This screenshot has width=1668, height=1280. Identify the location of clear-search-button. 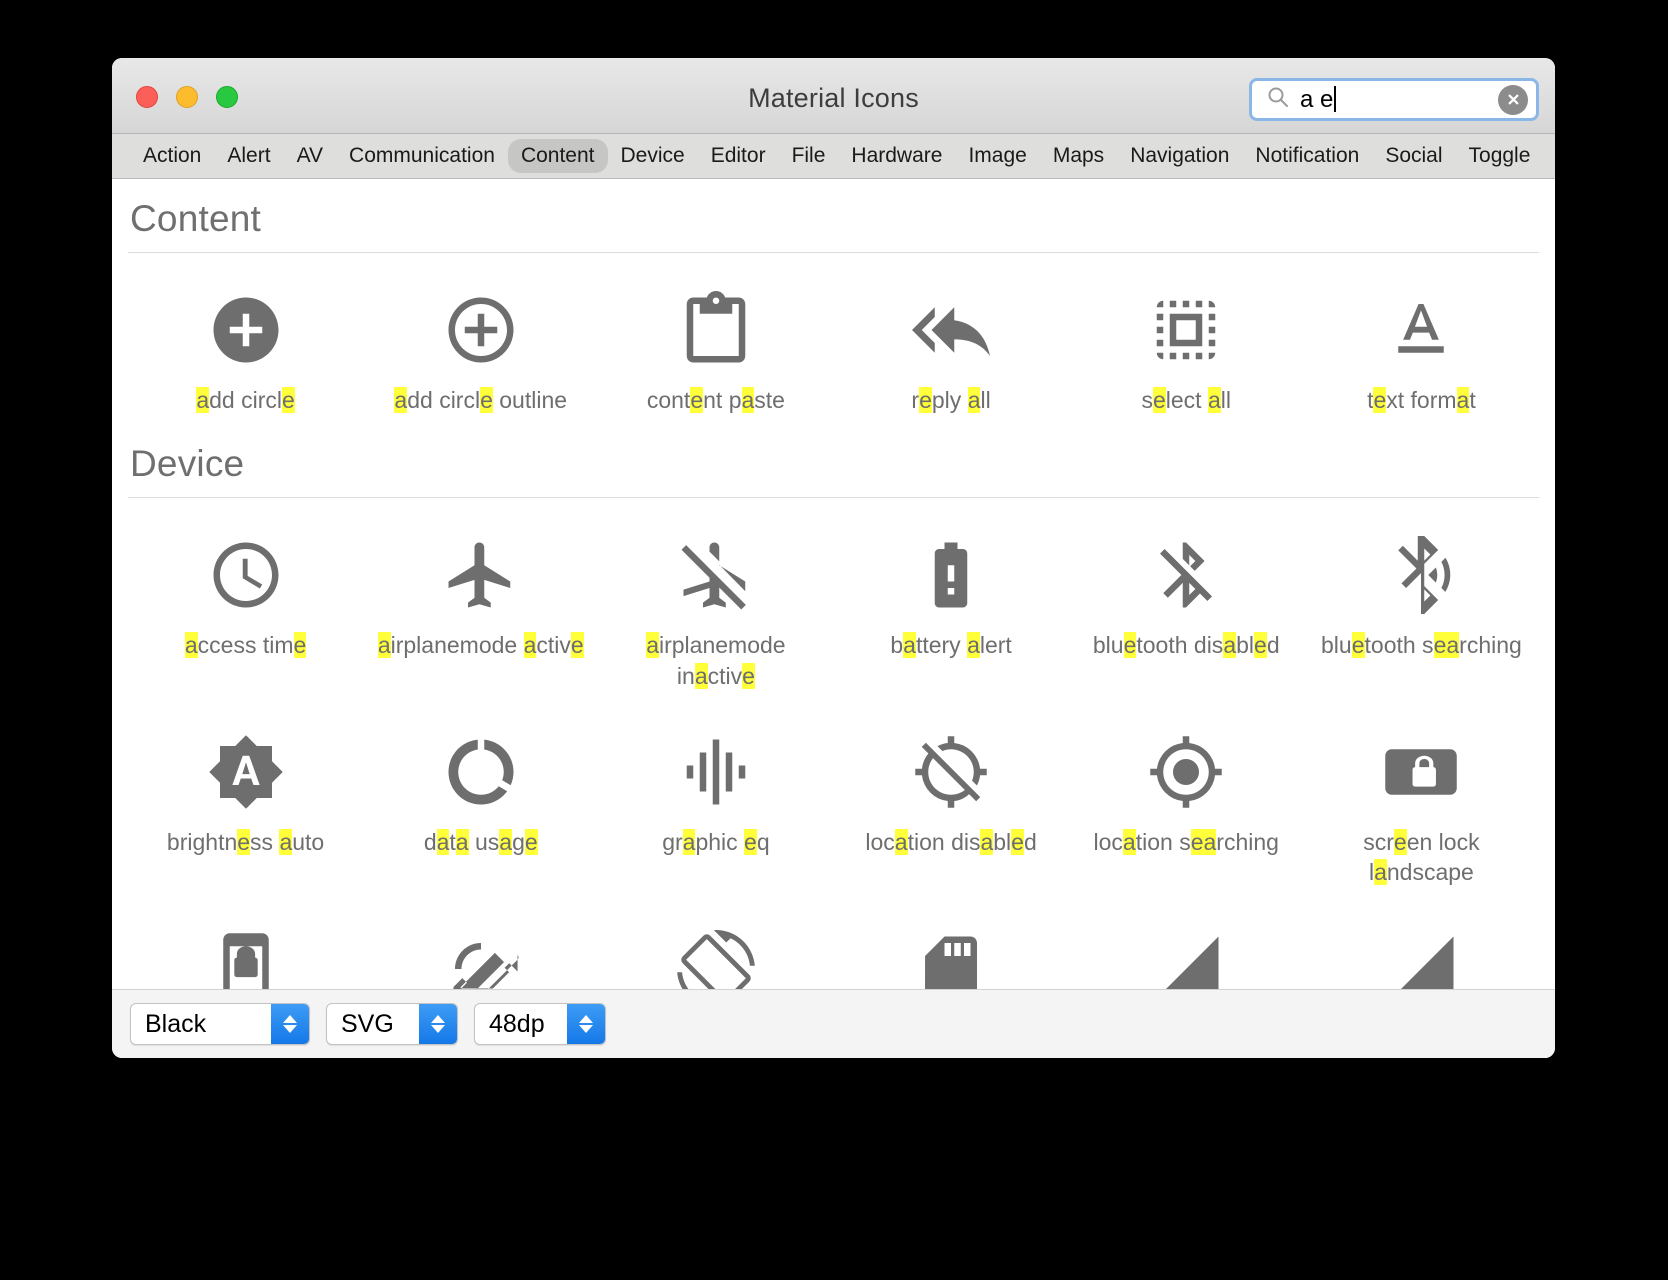
(1513, 99).